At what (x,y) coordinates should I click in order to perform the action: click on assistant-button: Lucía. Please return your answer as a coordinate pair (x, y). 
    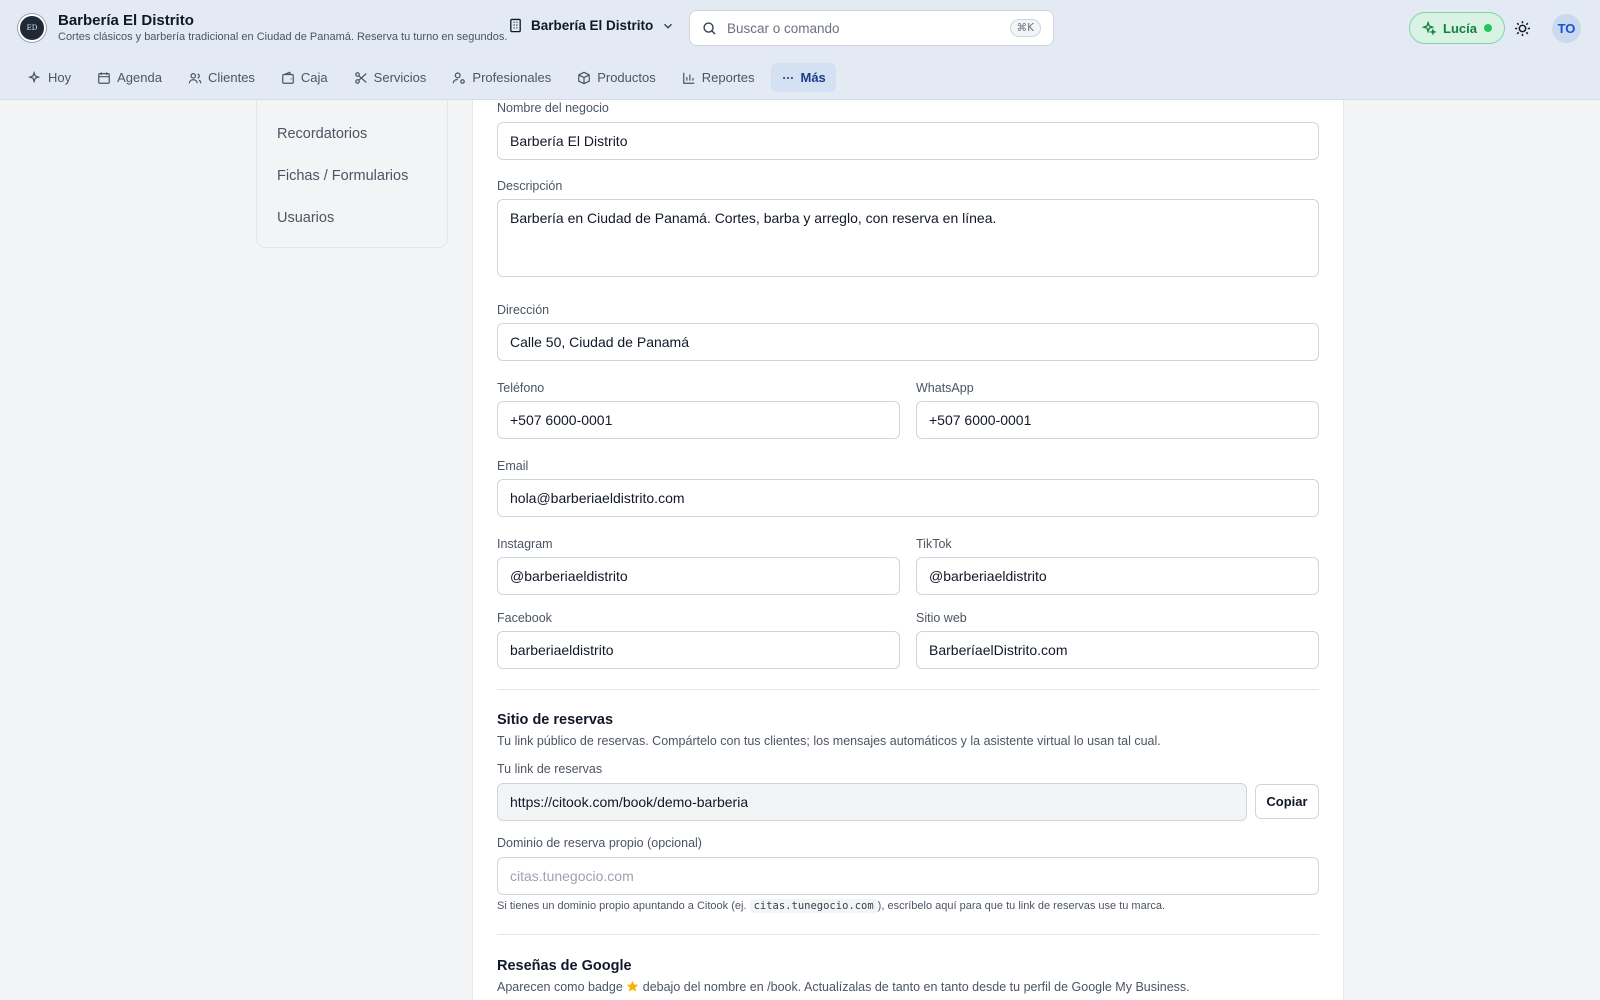
    Looking at the image, I should click on (1457, 28).